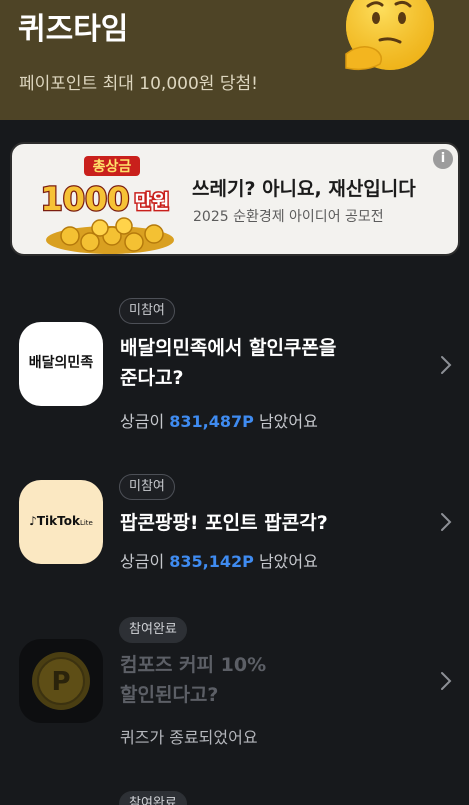 This screenshot has height=805, width=469. Describe the element at coordinates (219, 561) in the screenshot. I see `quiz-prize: 상금이 835,142P 남았어요` at that location.